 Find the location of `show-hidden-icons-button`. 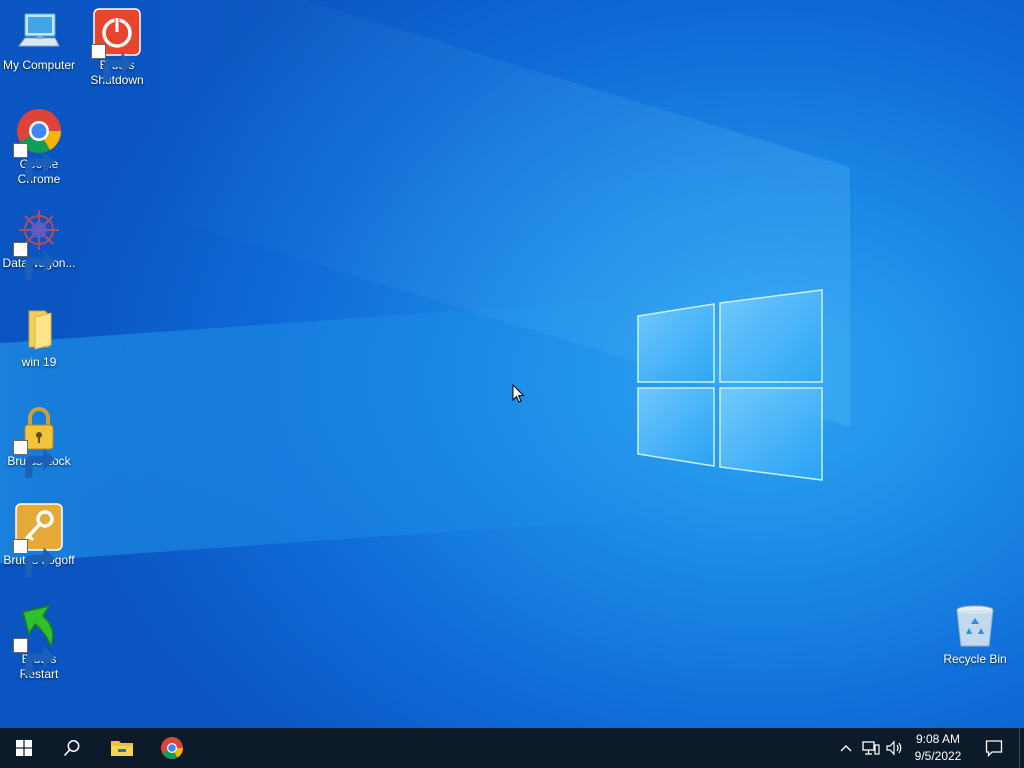

show-hidden-icons-button is located at coordinates (846, 748).